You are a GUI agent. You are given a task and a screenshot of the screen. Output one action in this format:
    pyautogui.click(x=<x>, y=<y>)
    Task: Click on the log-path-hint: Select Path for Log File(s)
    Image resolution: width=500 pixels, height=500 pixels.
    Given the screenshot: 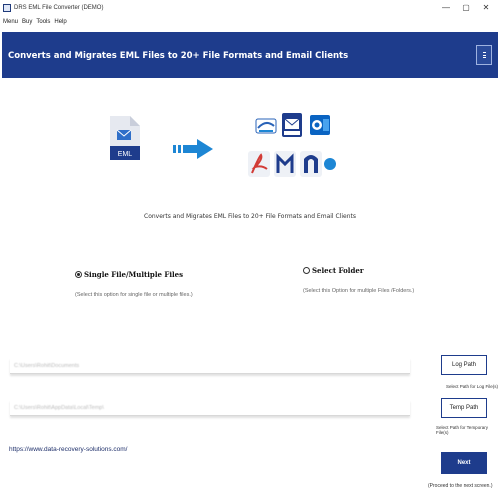 What is the action you would take?
    pyautogui.click(x=472, y=386)
    